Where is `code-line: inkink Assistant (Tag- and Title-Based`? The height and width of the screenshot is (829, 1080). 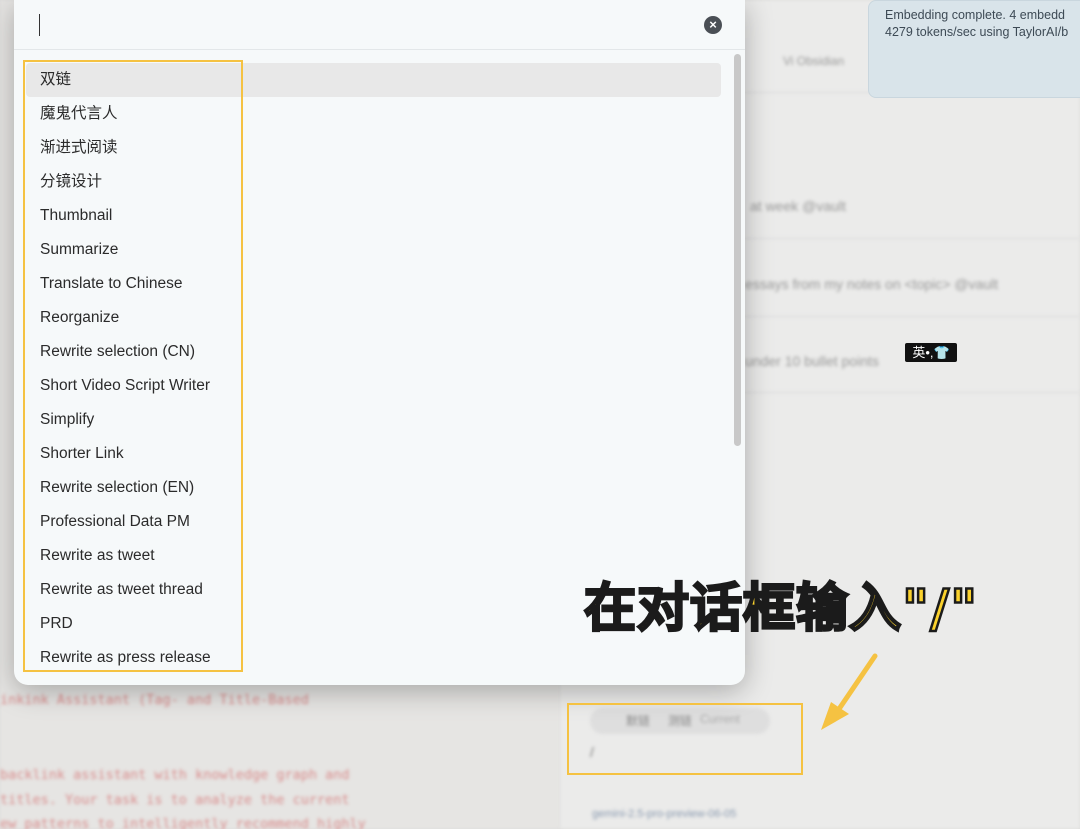 code-line: inkink Assistant (Tag- and Title-Based is located at coordinates (154, 700).